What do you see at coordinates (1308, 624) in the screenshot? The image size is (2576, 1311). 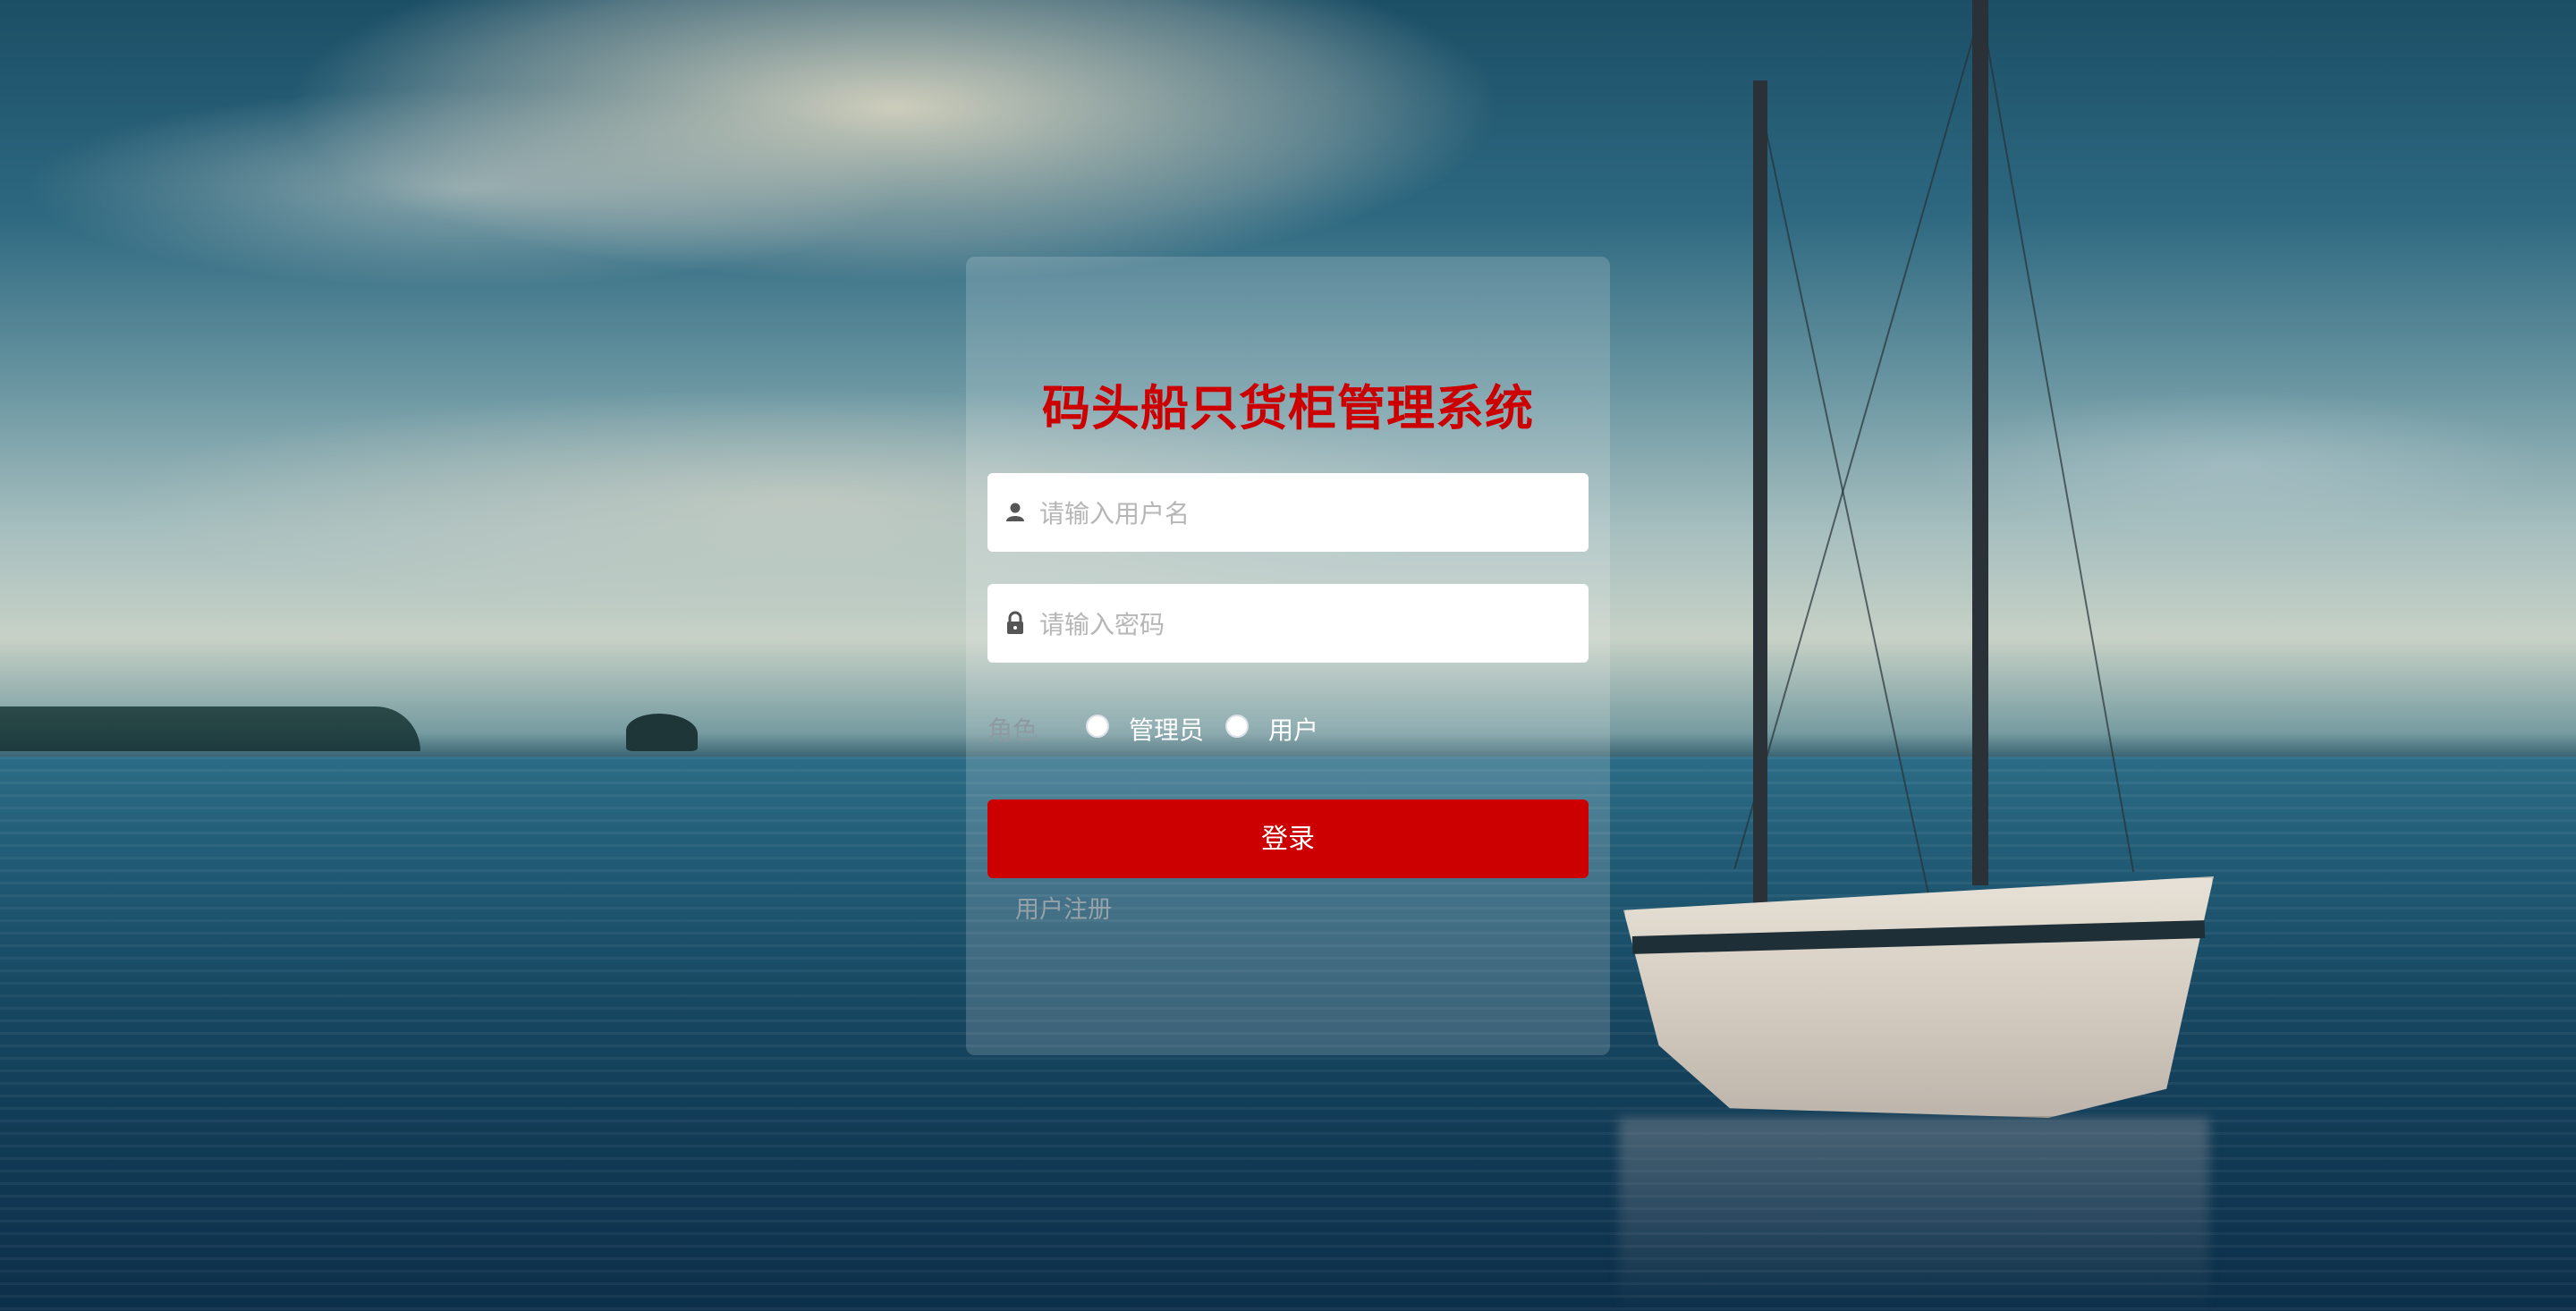 I see `password-input` at bounding box center [1308, 624].